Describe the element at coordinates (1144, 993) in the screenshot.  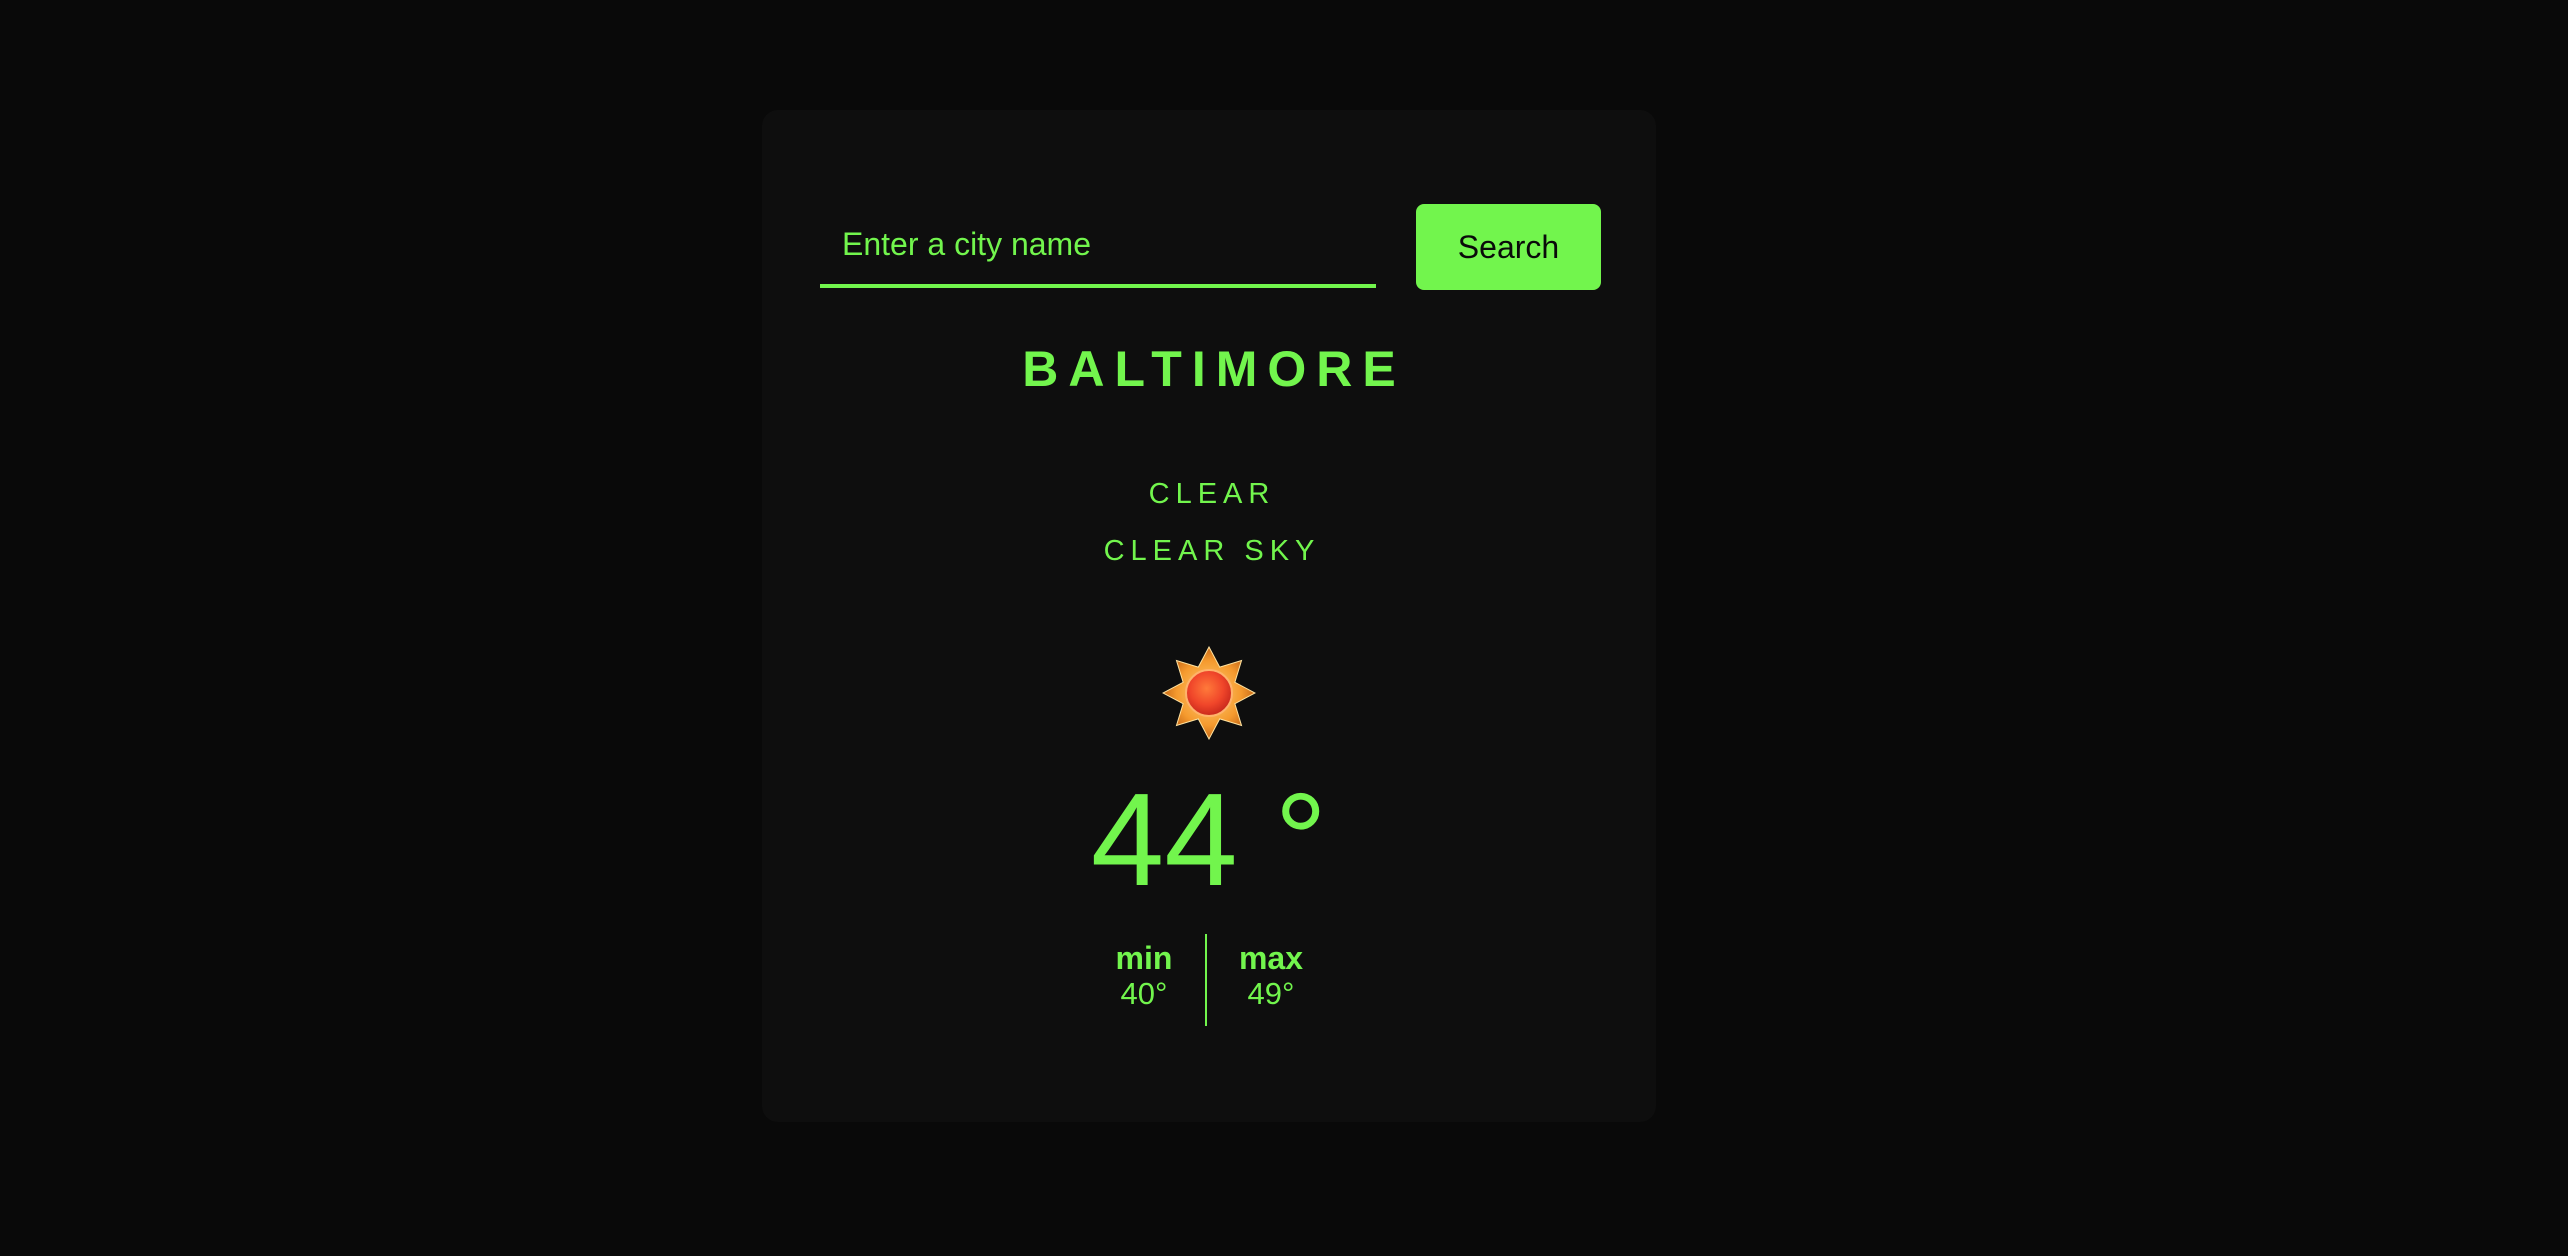
I see `min-value: 40°` at that location.